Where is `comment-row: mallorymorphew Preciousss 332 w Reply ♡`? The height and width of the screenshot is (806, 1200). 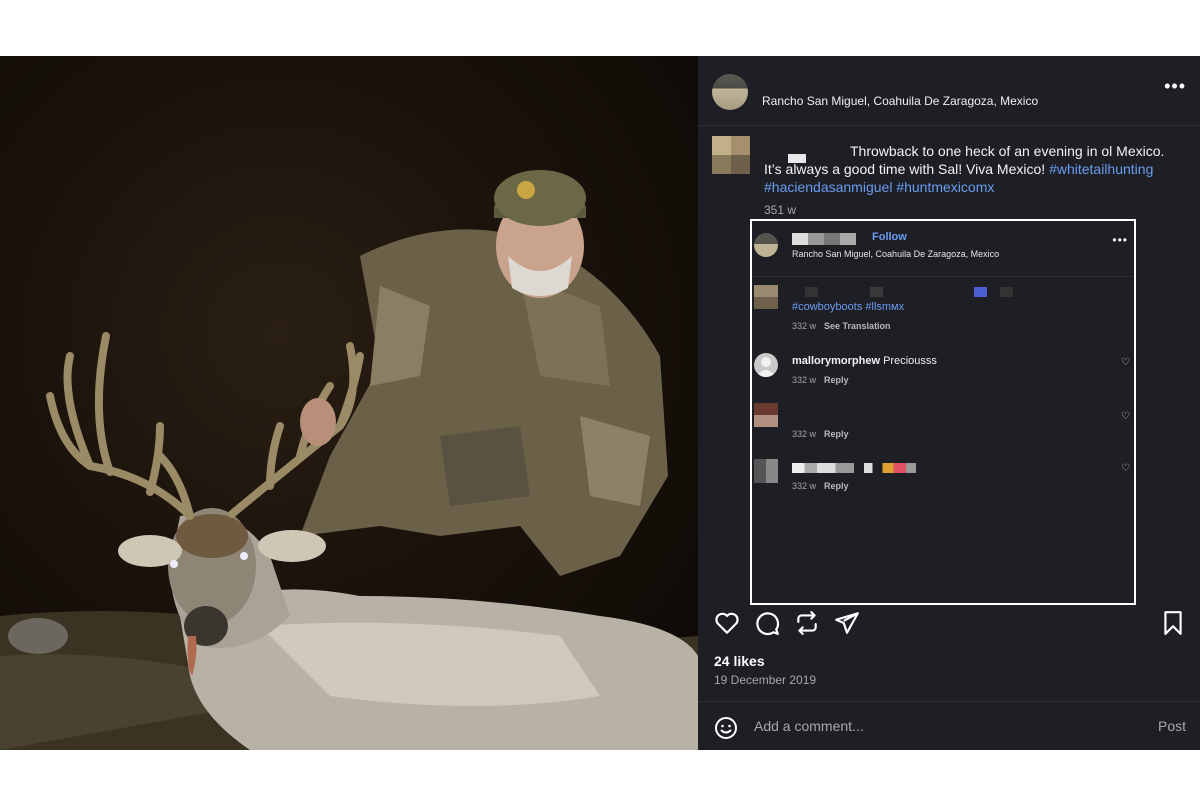
comment-row: mallorymorphew Preciousss 332 w Reply ♡ is located at coordinates (943, 370).